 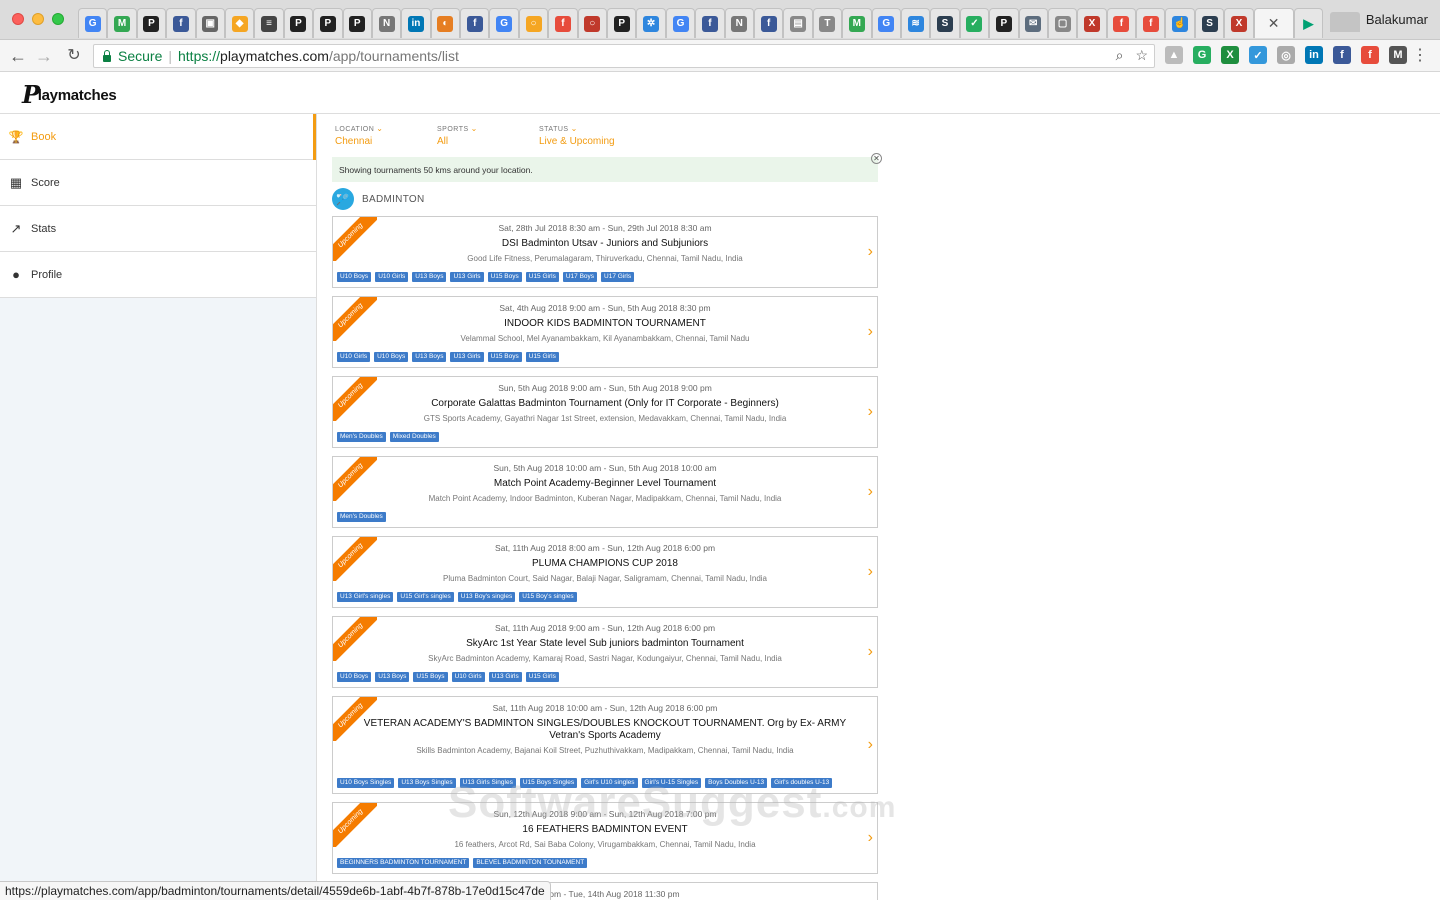 I want to click on filter-label-text: LOCATION, so click(x=355, y=129).